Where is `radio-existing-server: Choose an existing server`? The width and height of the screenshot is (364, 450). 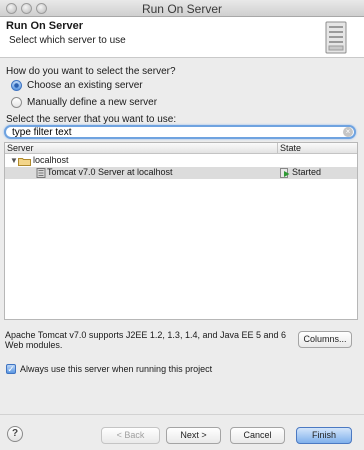
radio-existing-server: Choose an existing server is located at coordinates (77, 85).